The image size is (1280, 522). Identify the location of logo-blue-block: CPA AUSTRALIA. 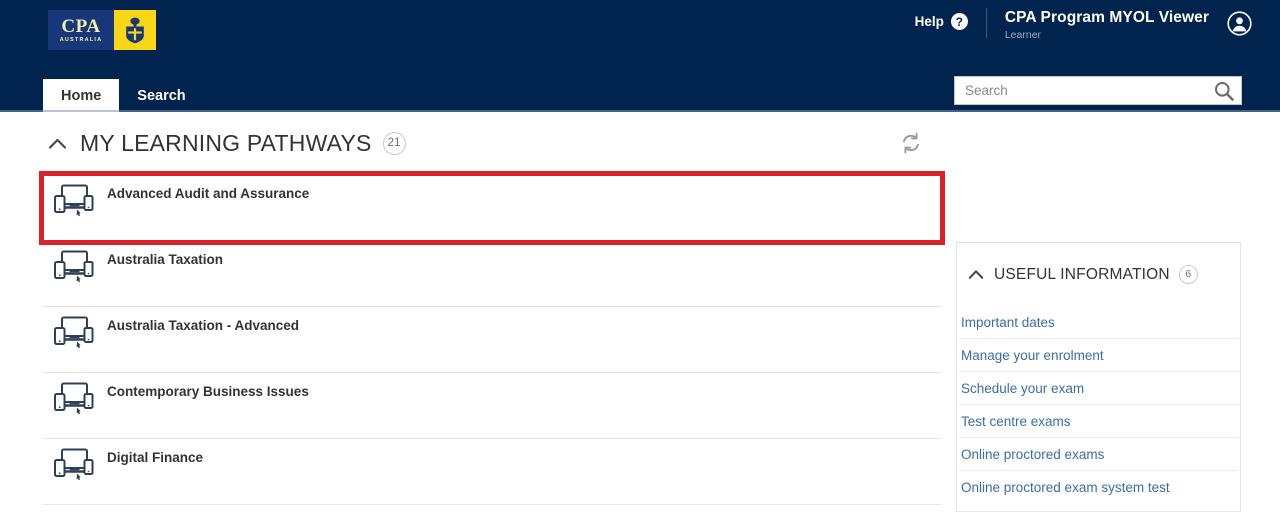
(81, 30).